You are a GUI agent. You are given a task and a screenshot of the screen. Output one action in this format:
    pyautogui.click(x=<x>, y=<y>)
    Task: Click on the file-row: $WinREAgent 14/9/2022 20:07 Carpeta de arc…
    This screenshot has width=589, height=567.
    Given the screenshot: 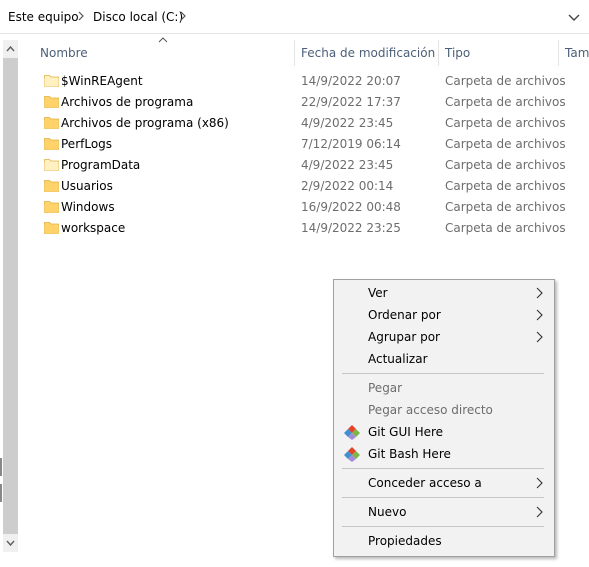 What is the action you would take?
    pyautogui.click(x=302, y=81)
    